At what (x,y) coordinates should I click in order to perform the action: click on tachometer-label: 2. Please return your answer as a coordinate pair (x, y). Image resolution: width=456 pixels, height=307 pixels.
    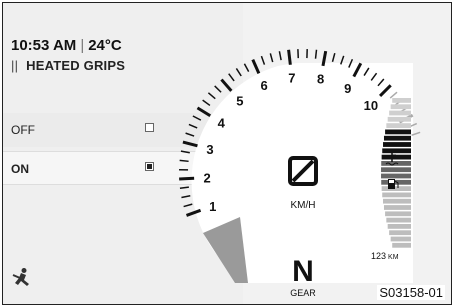
    Looking at the image, I should click on (206, 178).